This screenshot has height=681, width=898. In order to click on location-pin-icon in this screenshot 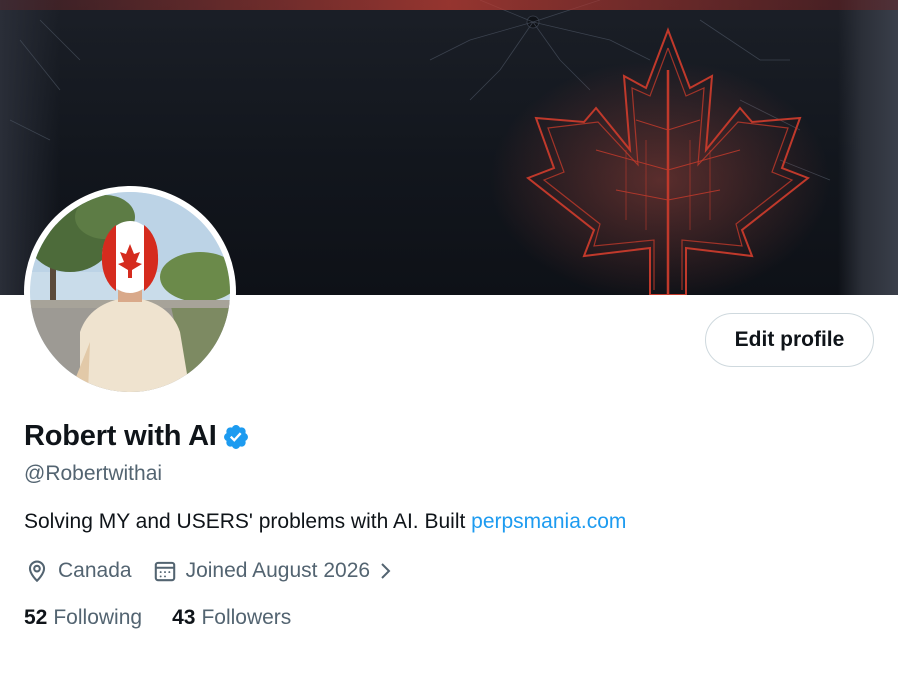, I will do `click(37, 571)`.